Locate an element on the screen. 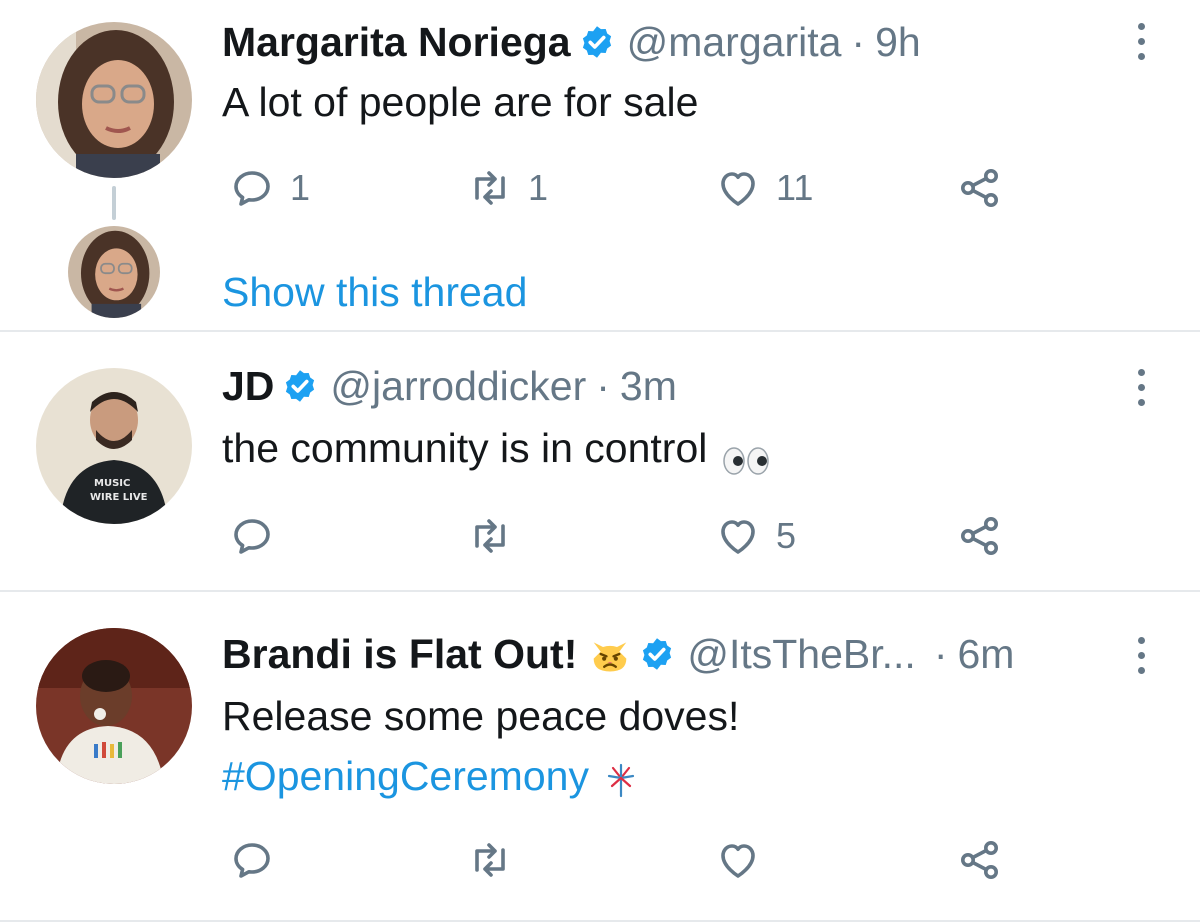  svg-text: MUSIC is located at coordinates (112, 483).